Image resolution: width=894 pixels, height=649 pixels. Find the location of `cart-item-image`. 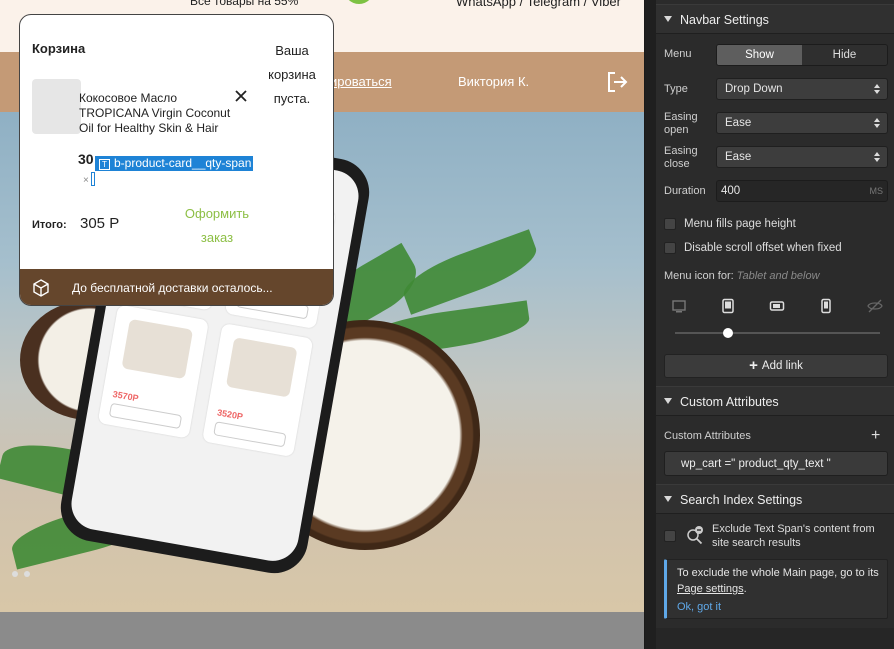

cart-item-image is located at coordinates (56, 106).